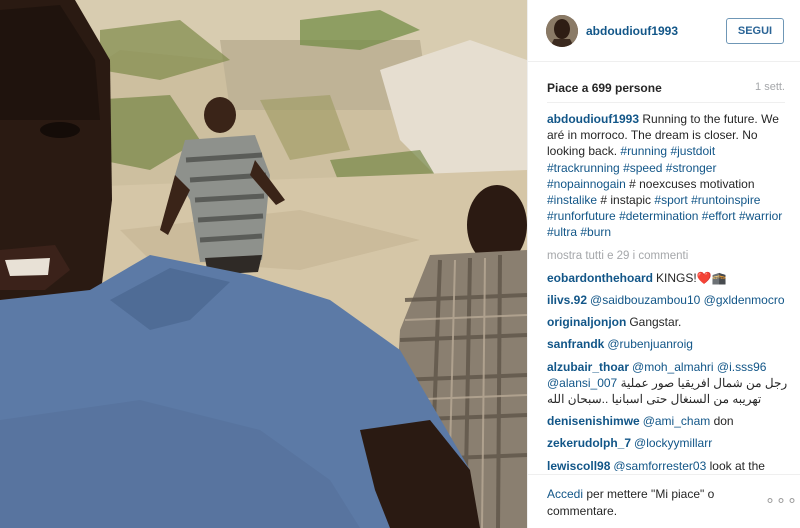 The height and width of the screenshot is (528, 800). Describe the element at coordinates (586, 322) in the screenshot. I see `comment-username: originaljonjon` at that location.